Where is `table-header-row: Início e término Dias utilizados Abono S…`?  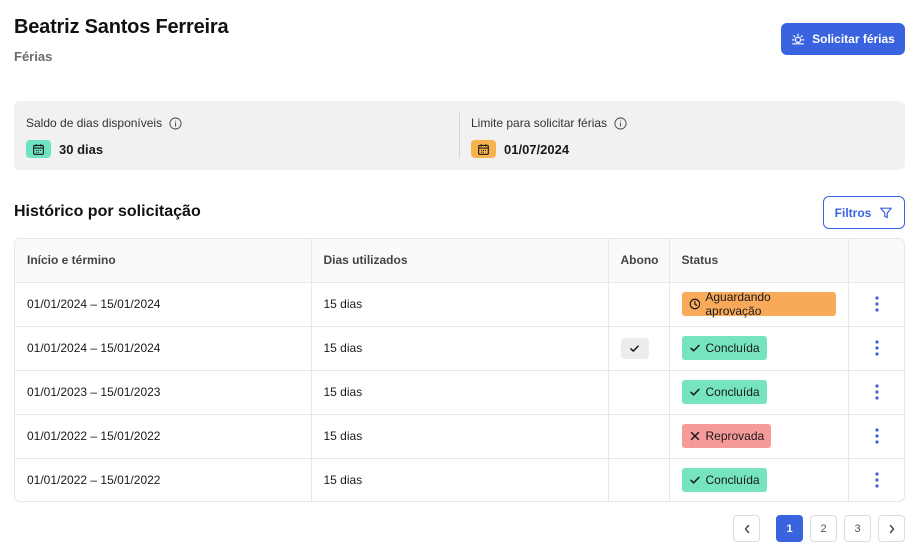
table-header-row: Início e término Dias utilizados Abono S… is located at coordinates (459, 261).